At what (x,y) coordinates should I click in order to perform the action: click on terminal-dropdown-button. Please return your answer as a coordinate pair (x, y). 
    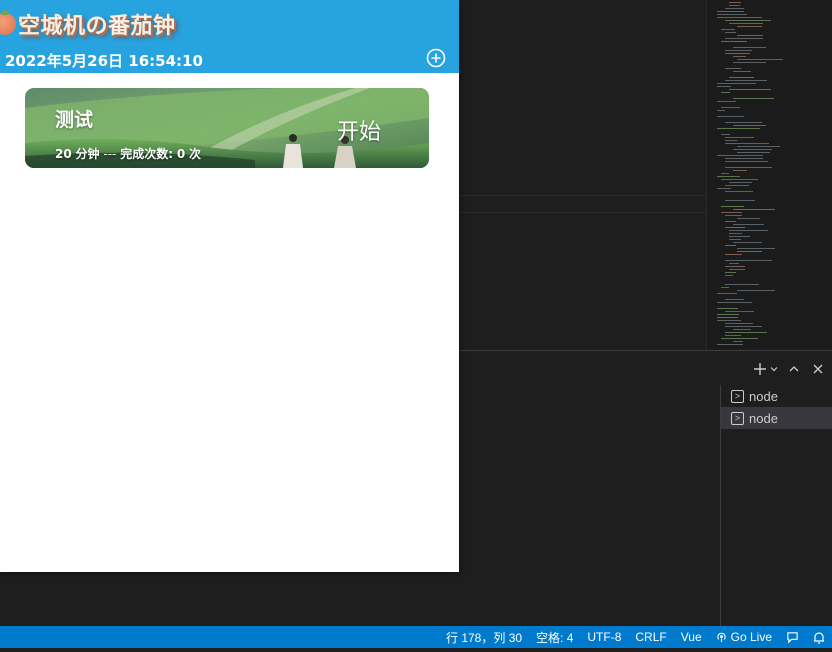
    Looking at the image, I should click on (774, 369).